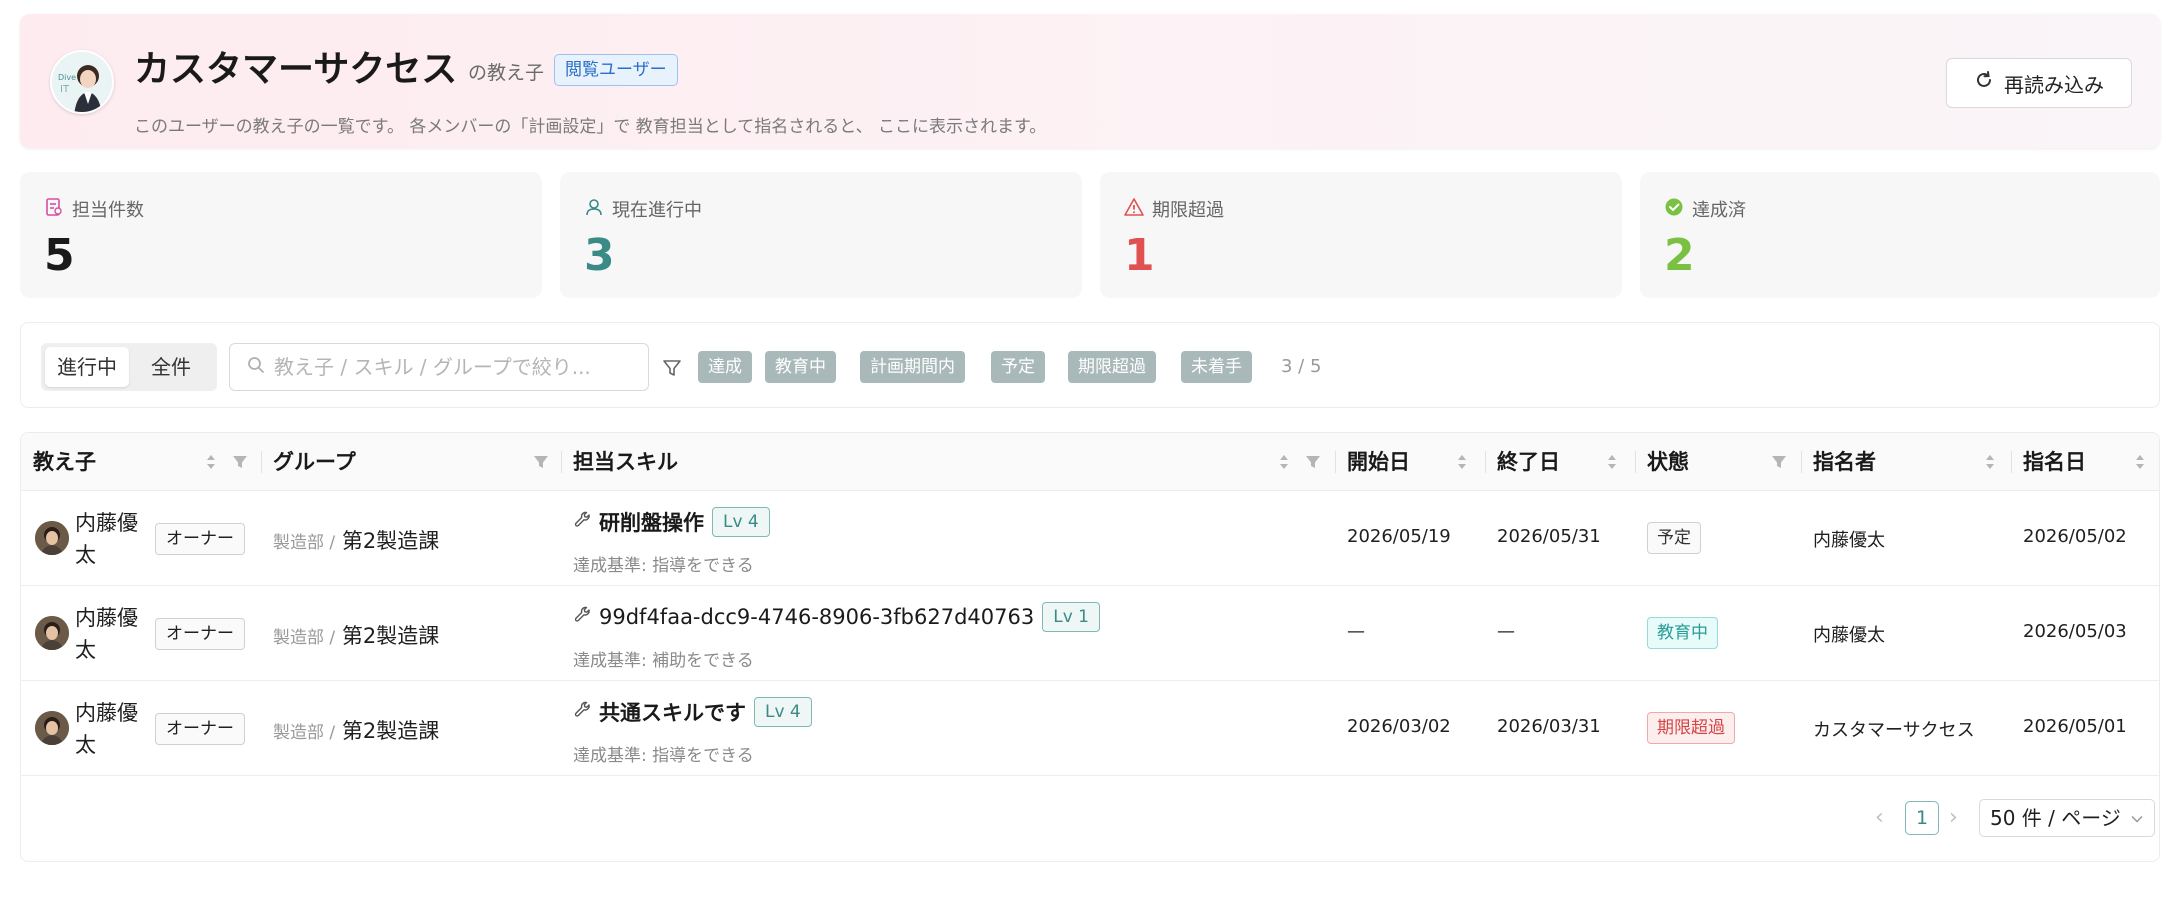 The image size is (2169, 907). What do you see at coordinates (1139, 255) in the screenshot?
I see `stat-value: 1` at bounding box center [1139, 255].